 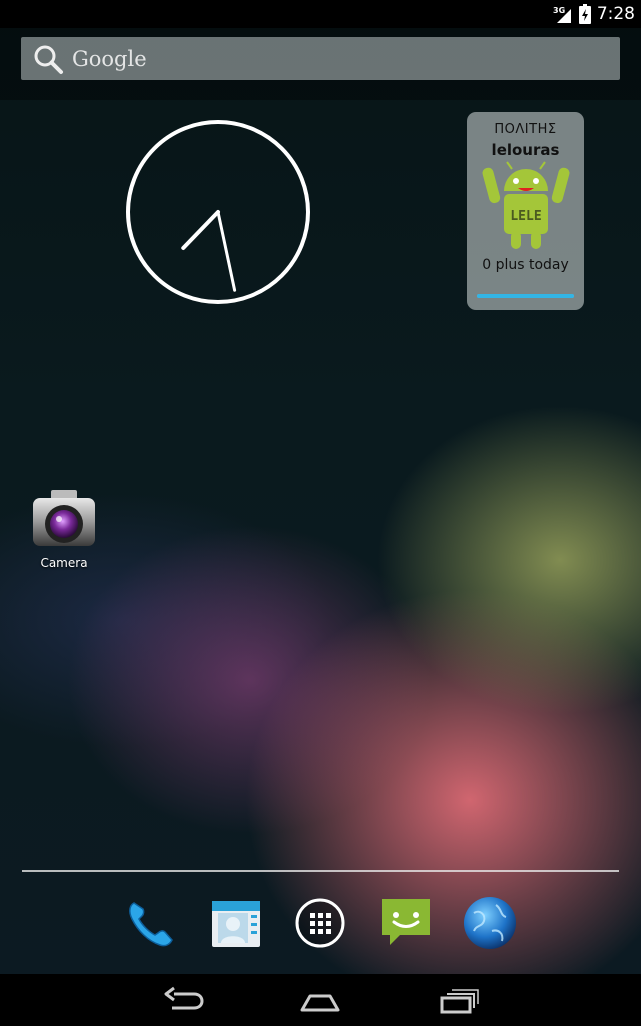 I want to click on clock-minute-hand, so click(x=226, y=251).